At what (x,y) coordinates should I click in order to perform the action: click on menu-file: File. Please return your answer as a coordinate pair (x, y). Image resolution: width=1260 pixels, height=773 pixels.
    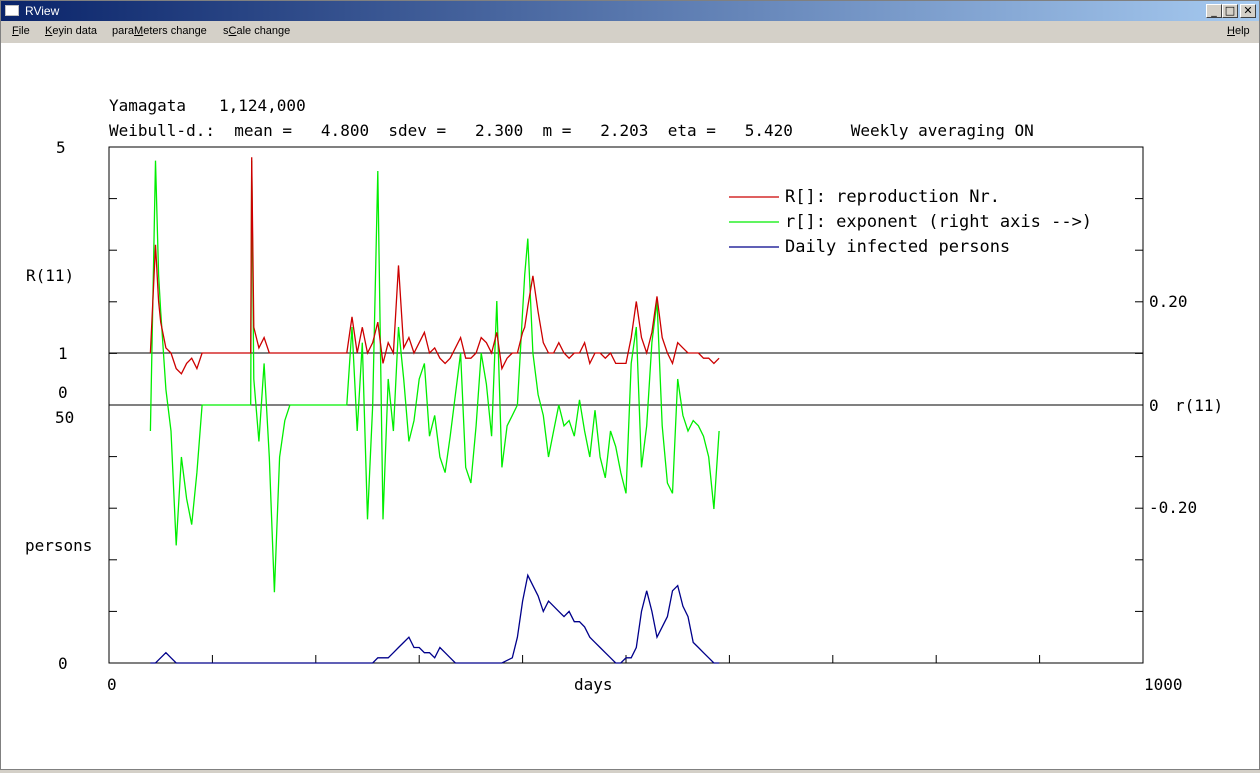
    Looking at the image, I should click on (21, 31).